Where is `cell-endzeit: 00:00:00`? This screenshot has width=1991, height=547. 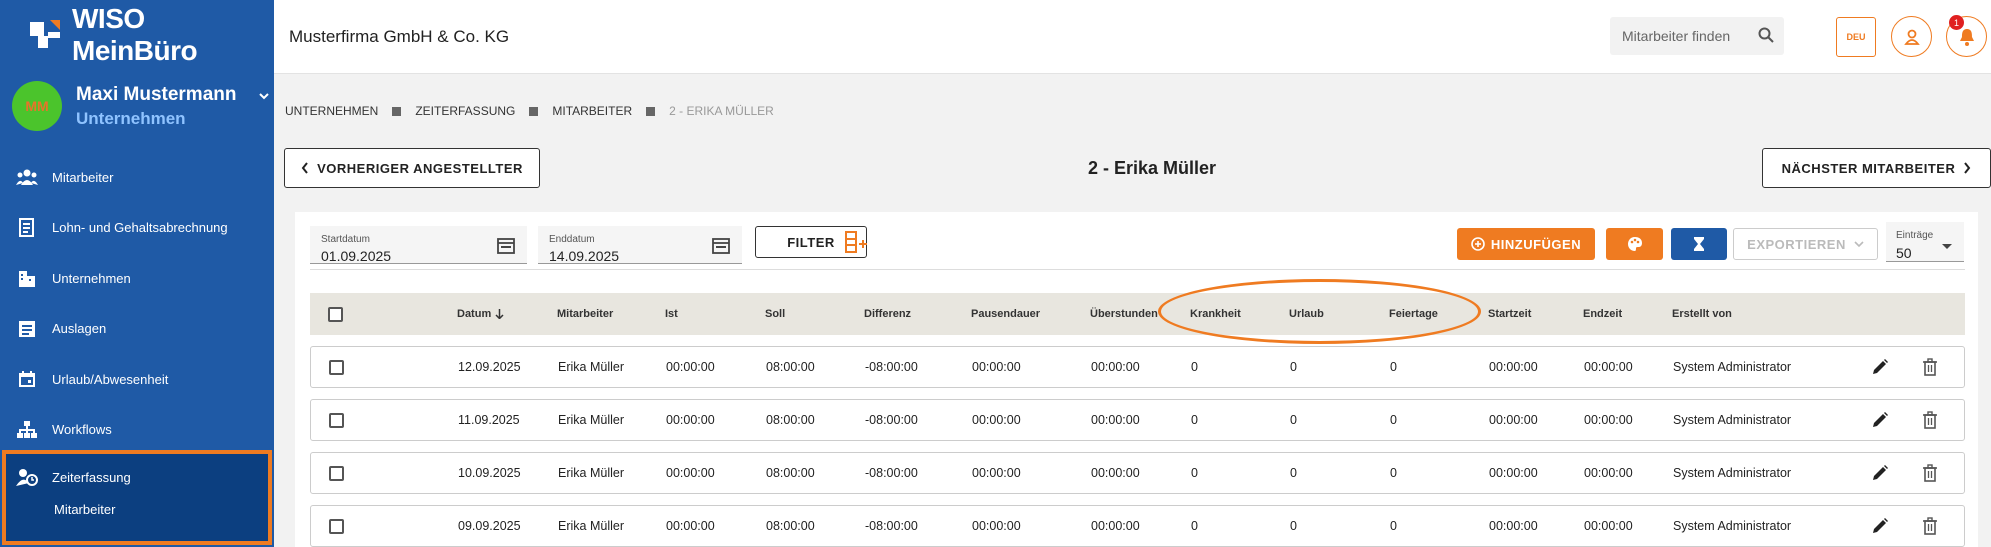
cell-endzeit: 00:00:00 is located at coordinates (1608, 473).